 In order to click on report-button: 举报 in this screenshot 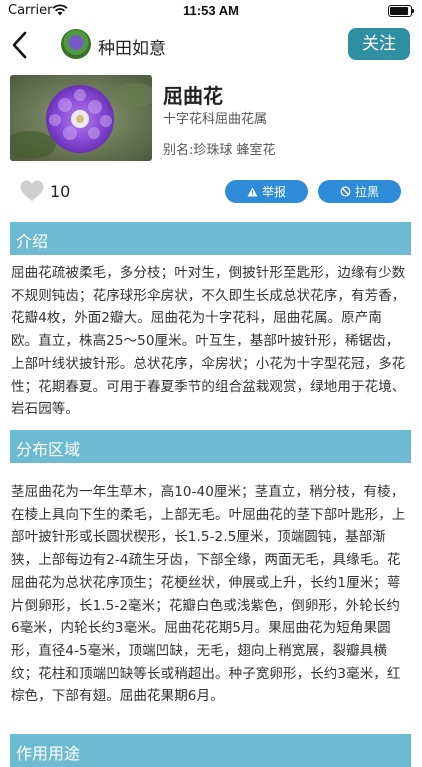, I will do `click(266, 191)`.